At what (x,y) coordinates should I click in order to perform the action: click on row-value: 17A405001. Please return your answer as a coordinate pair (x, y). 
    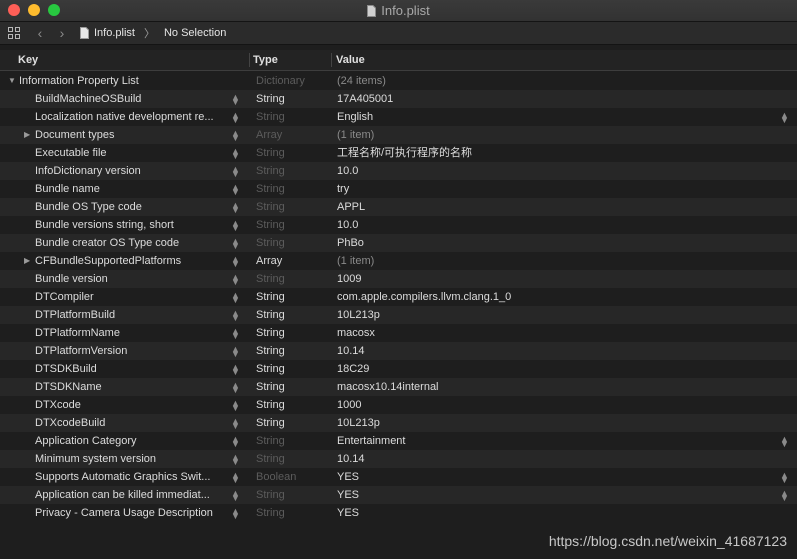
    Looking at the image, I should click on (552, 99).